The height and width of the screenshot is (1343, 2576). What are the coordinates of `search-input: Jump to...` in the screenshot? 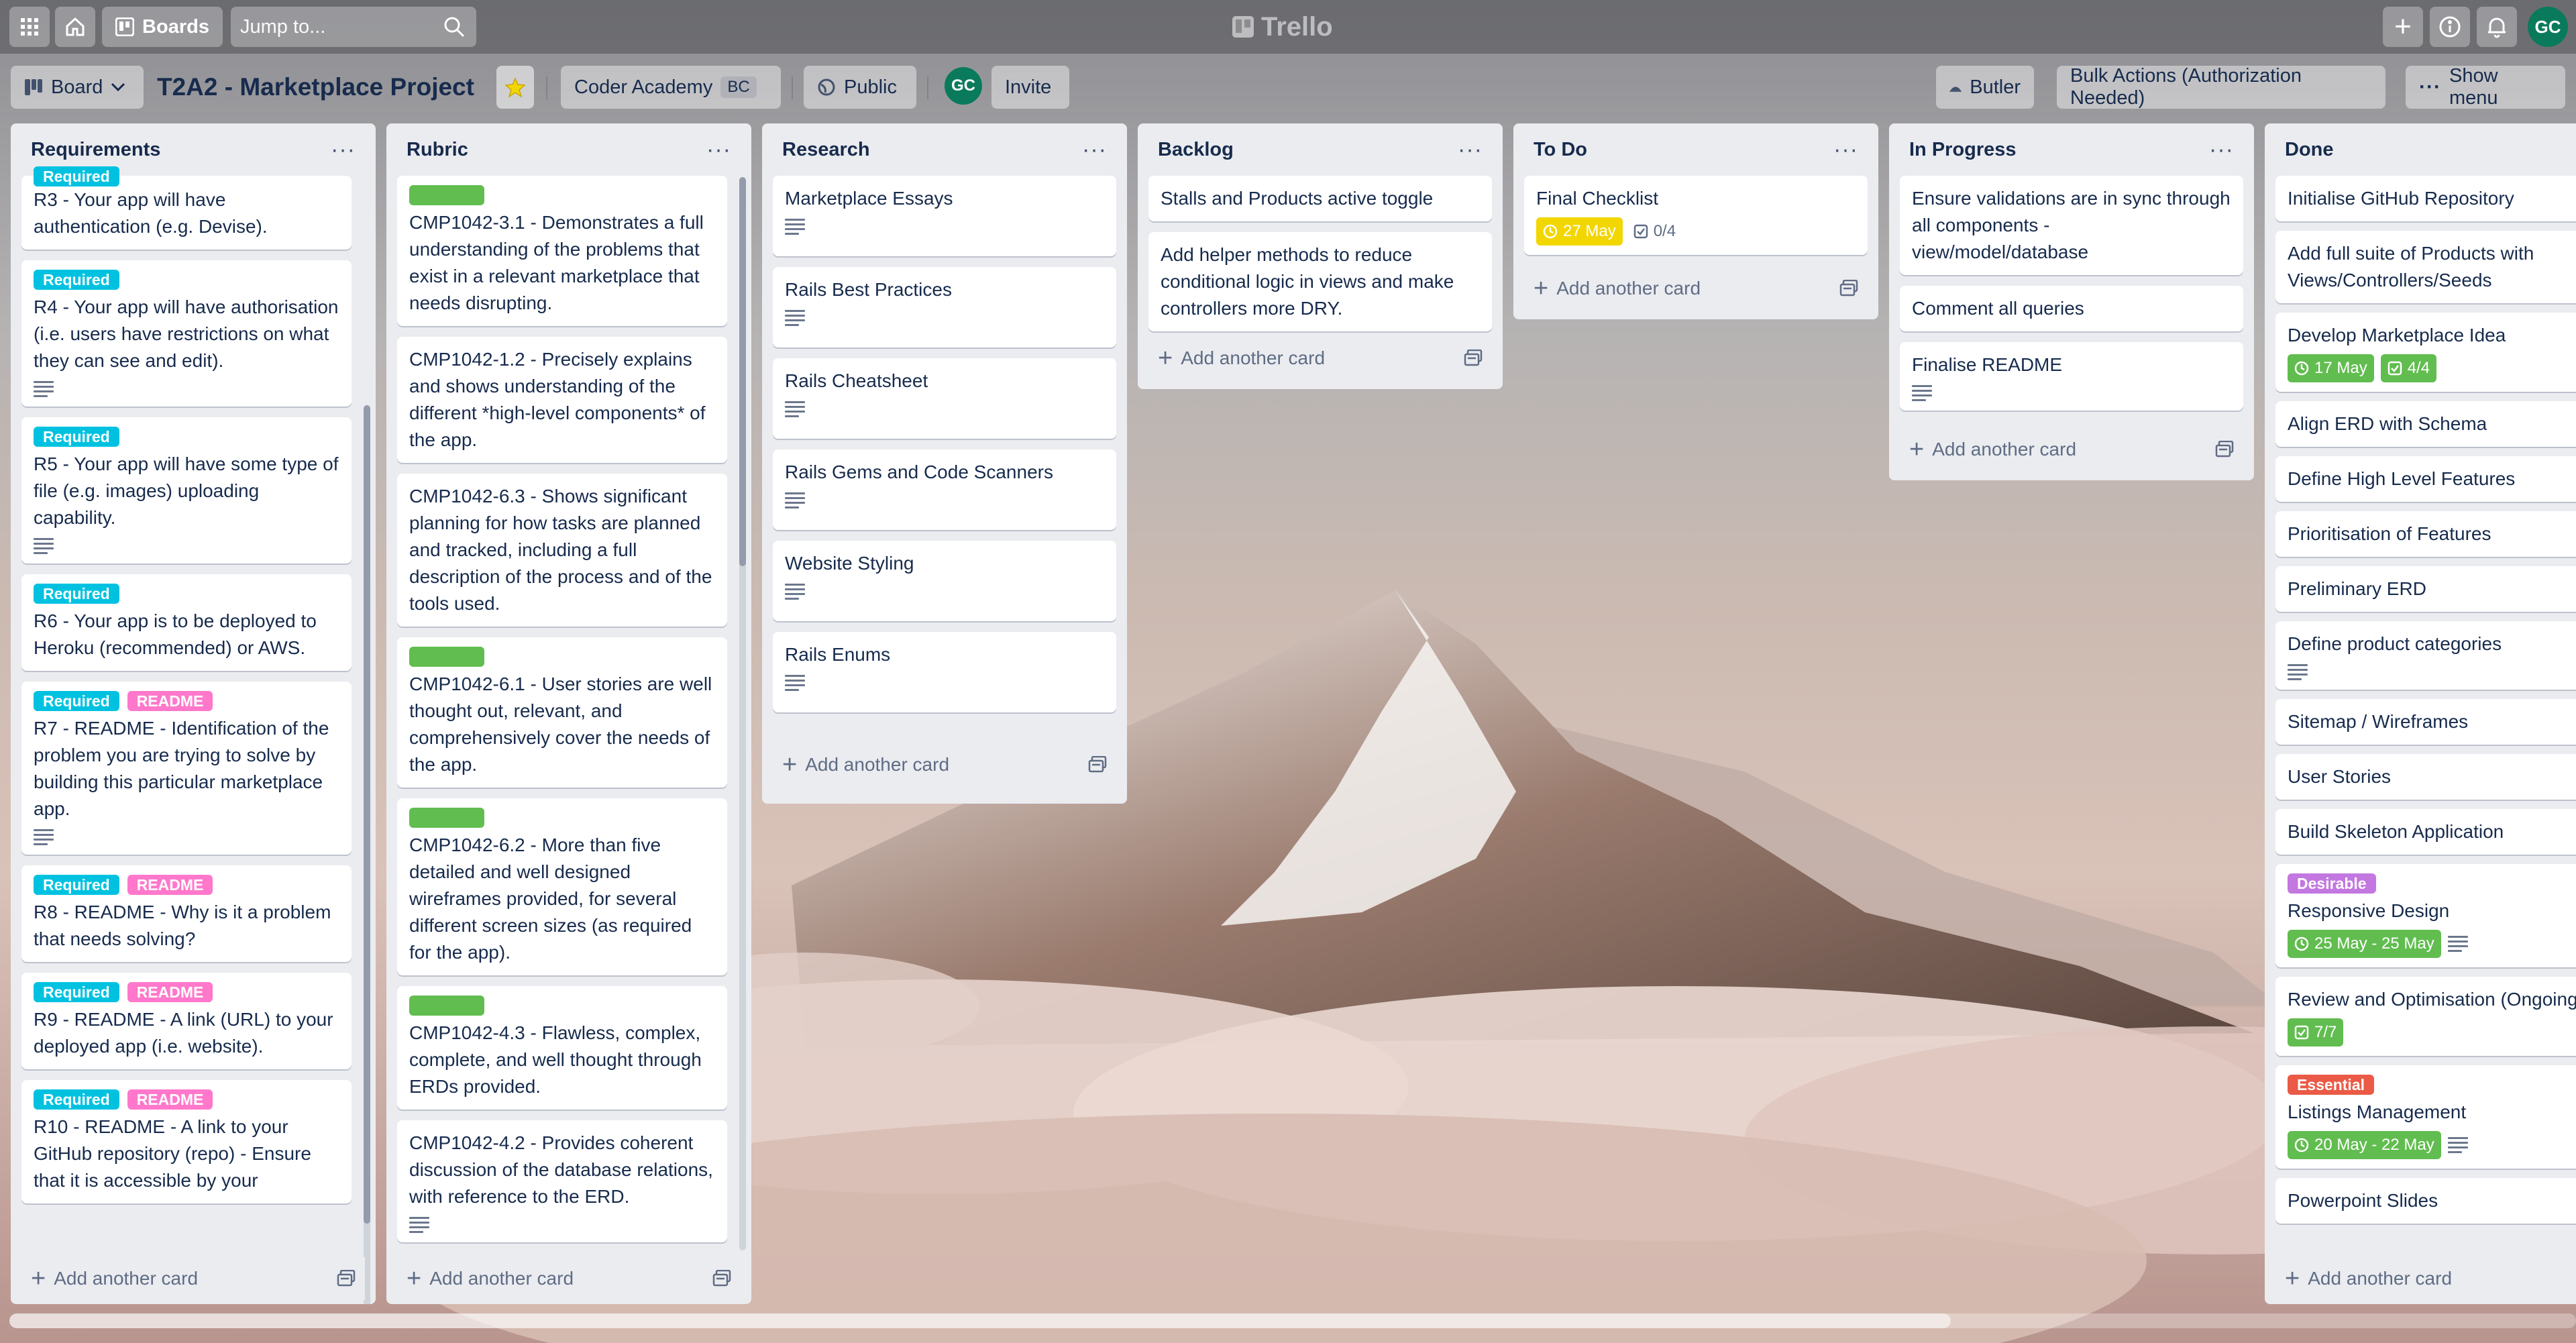 It's located at (353, 27).